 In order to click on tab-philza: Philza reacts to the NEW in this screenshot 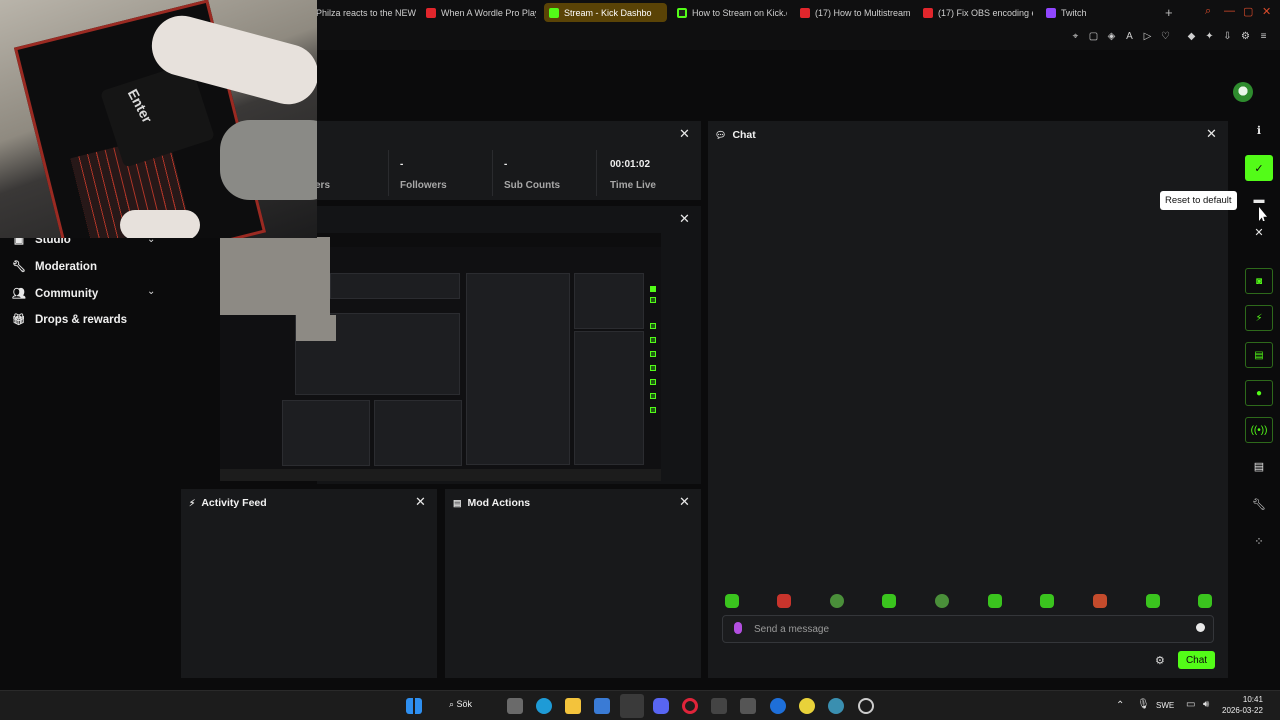, I will do `click(366, 12)`.